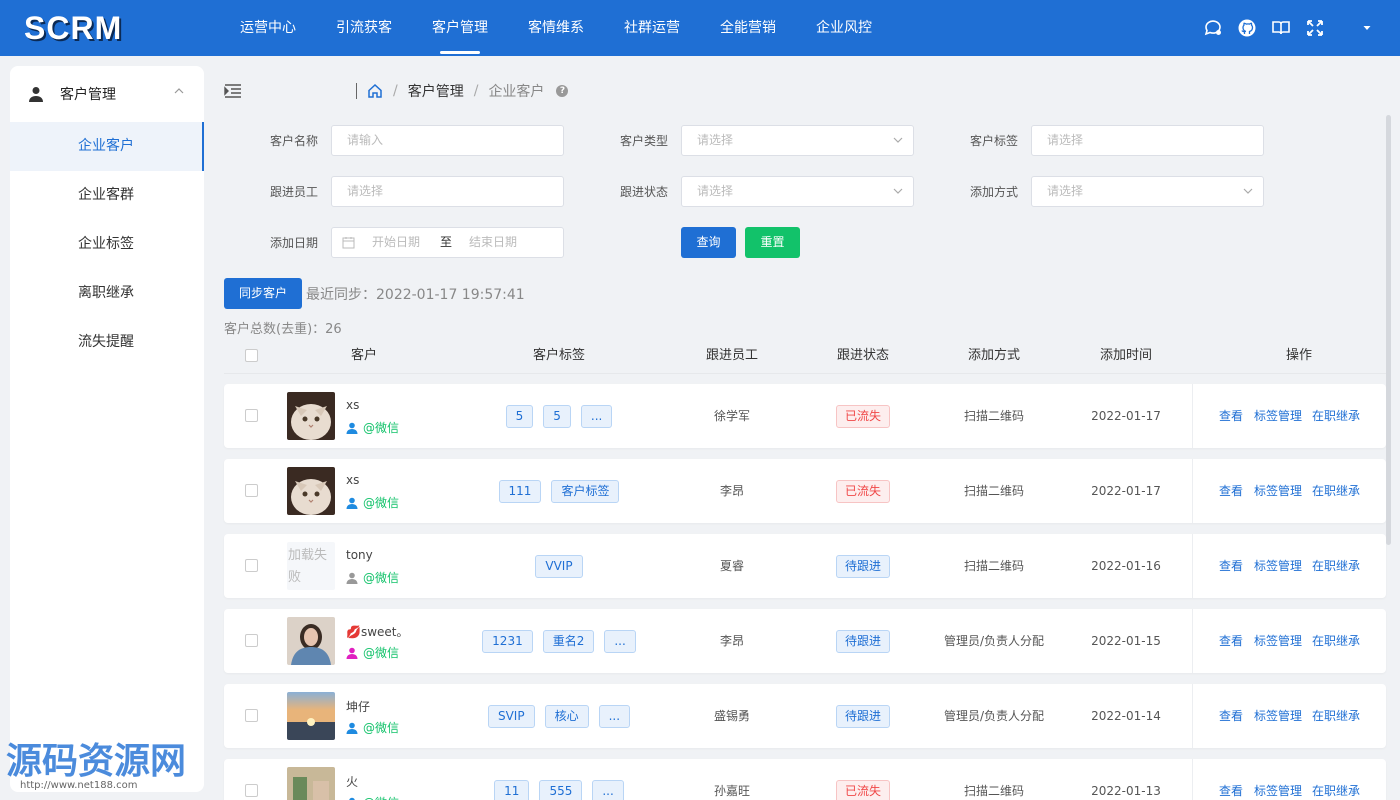 This screenshot has width=1400, height=800. What do you see at coordinates (107, 146) in the screenshot?
I see `sidebar-item: 企业客户` at bounding box center [107, 146].